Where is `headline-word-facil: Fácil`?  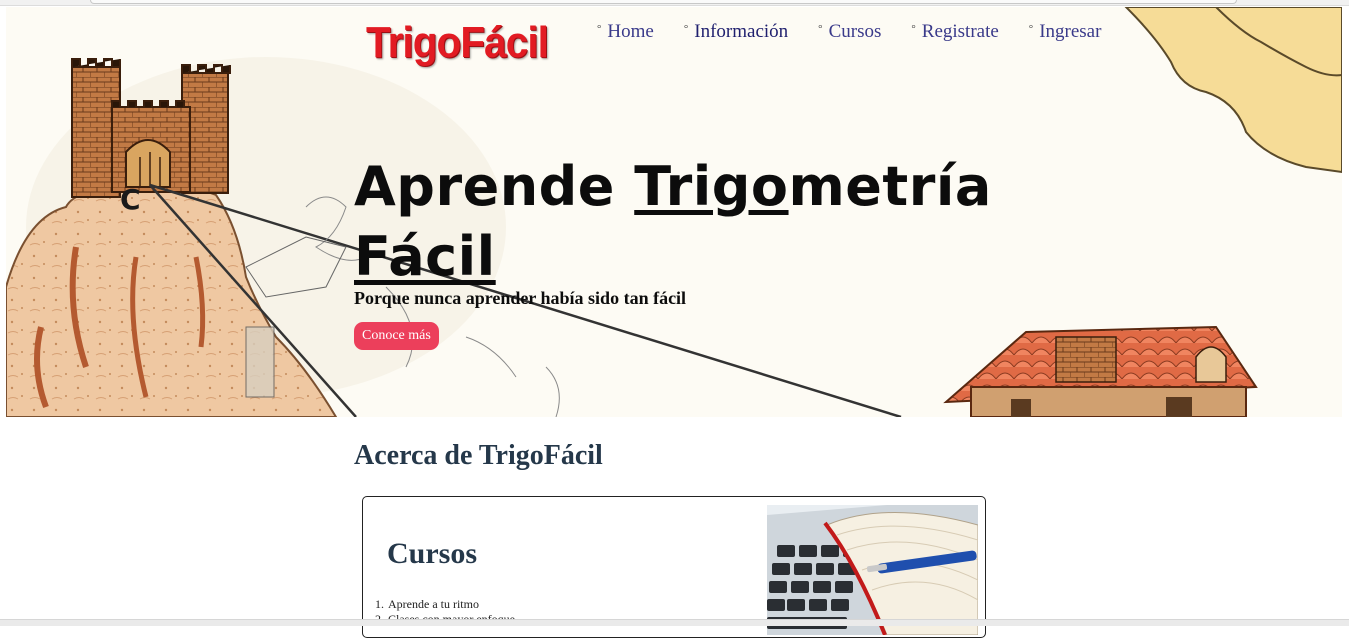
headline-word-facil: Fácil is located at coordinates (425, 256).